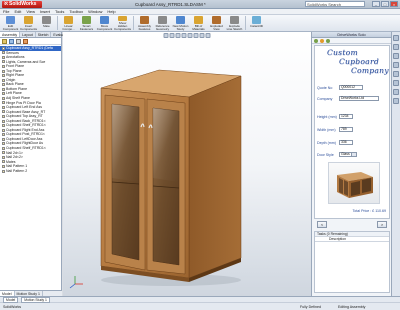  Describe the element at coordinates (180, 20) in the screenshot. I see `motion-study-icon` at that location.